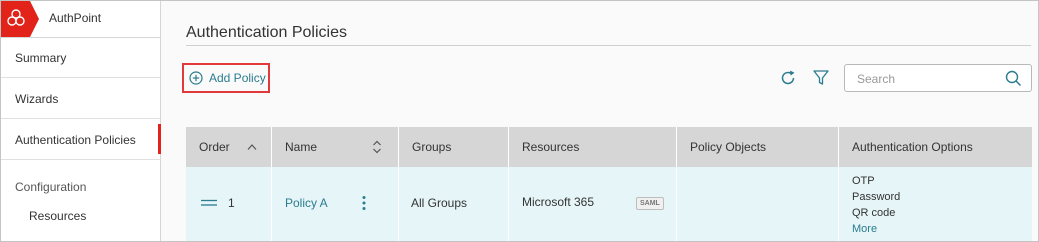 The height and width of the screenshot is (242, 1039). Describe the element at coordinates (377, 147) in the screenshot. I see `sort-updown-icon` at that location.